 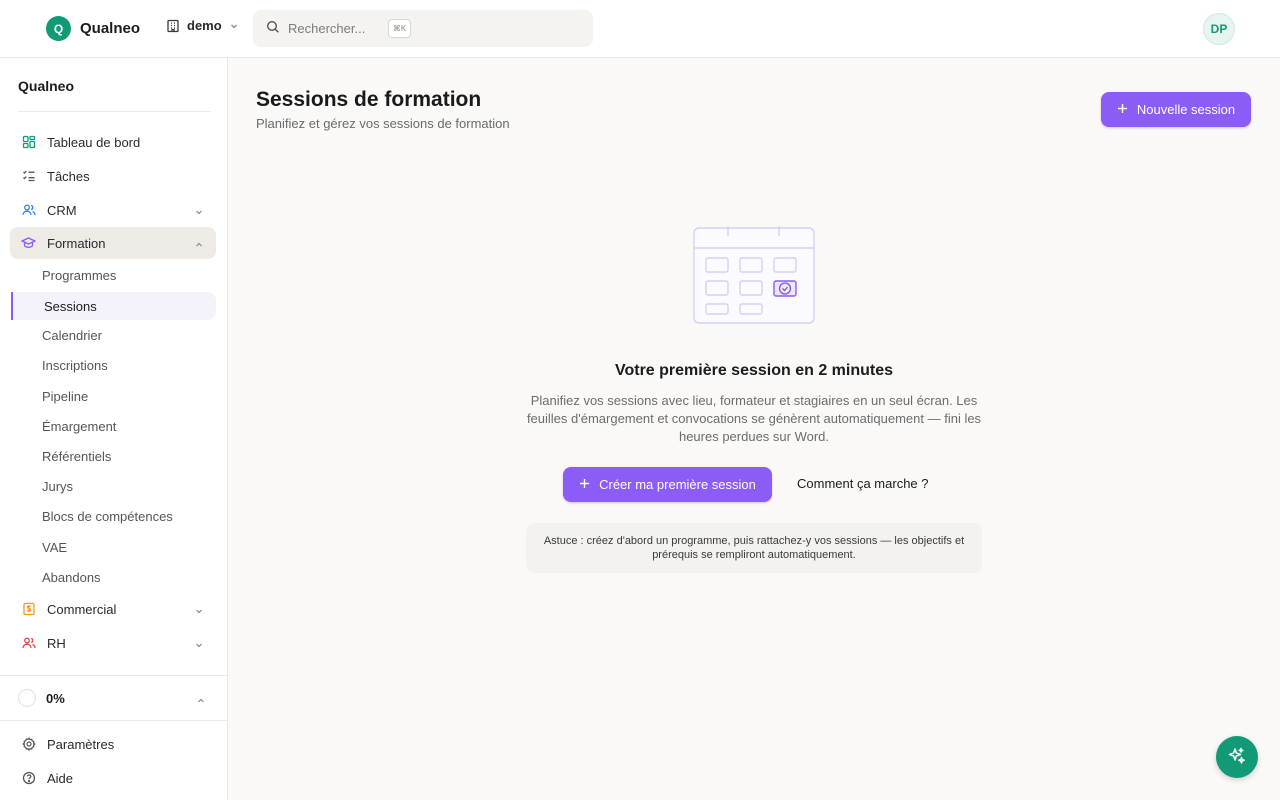 What do you see at coordinates (754, 370) in the screenshot?
I see `empty-state-title: Votre première session en 2 minutes` at bounding box center [754, 370].